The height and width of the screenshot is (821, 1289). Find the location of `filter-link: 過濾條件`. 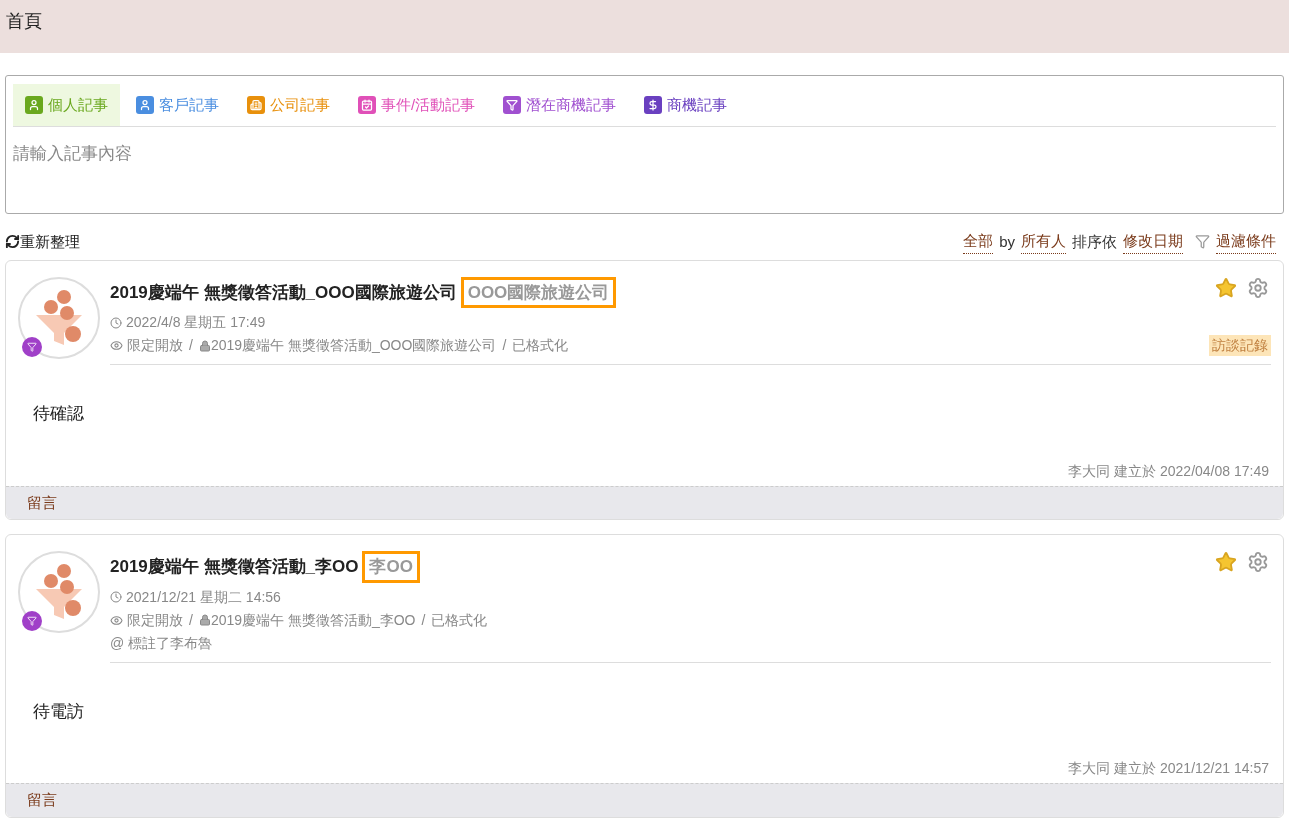

filter-link: 過濾條件 is located at coordinates (1246, 242).